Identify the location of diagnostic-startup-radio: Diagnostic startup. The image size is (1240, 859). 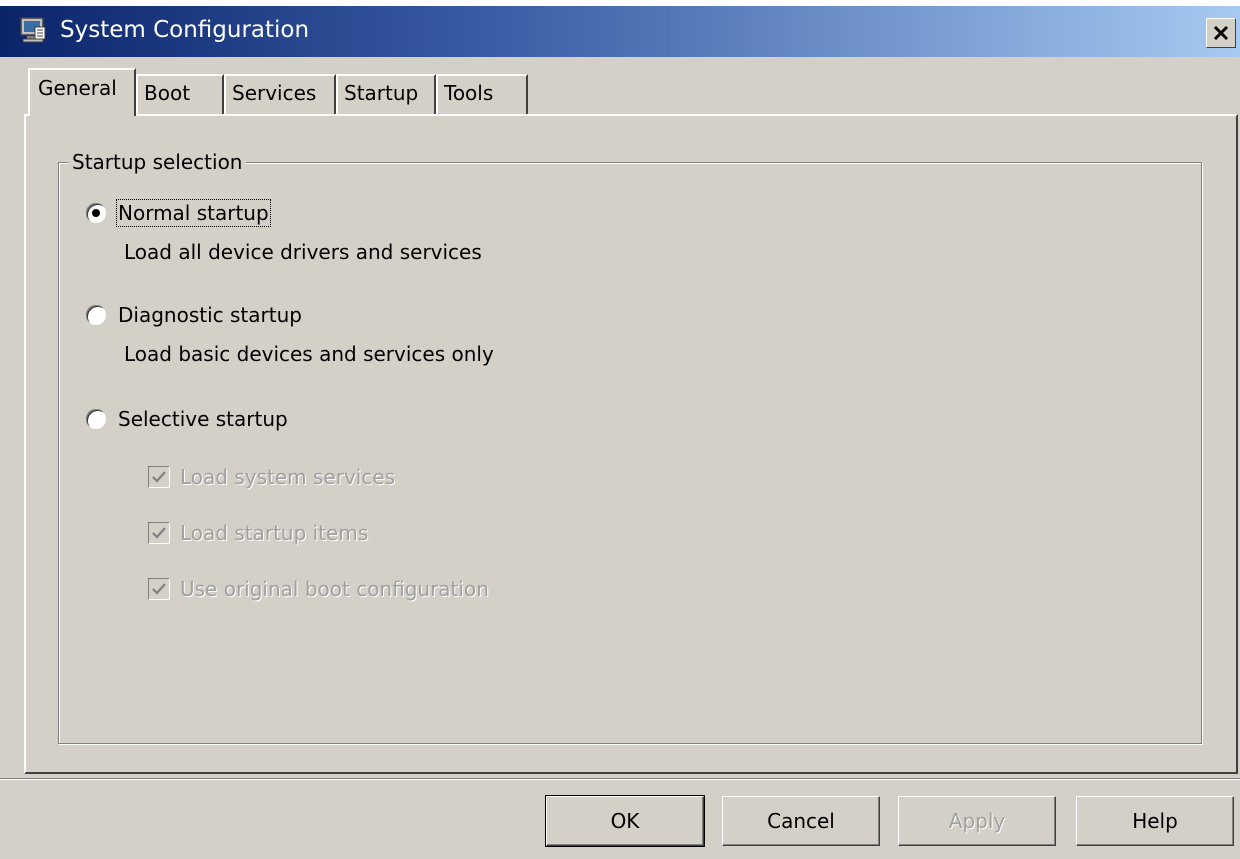
(194, 315).